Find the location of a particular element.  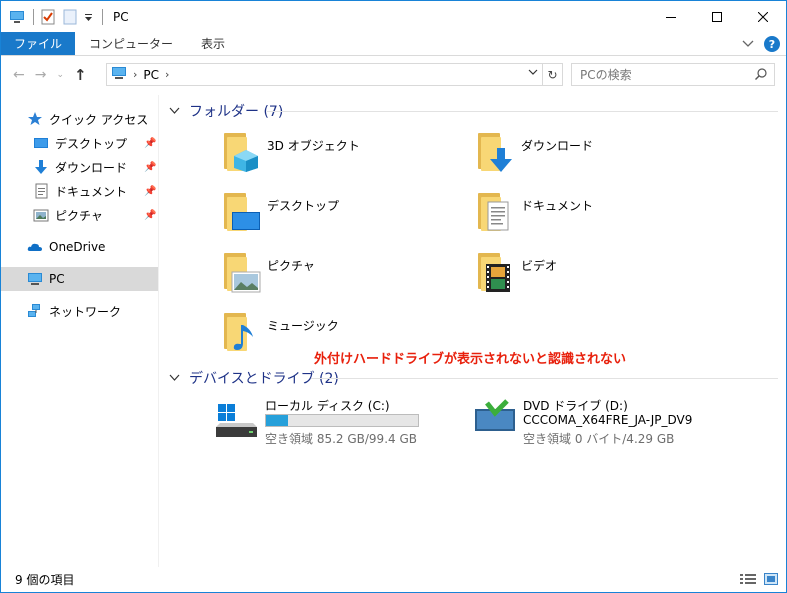

hard-drive-icon is located at coordinates (237, 422).